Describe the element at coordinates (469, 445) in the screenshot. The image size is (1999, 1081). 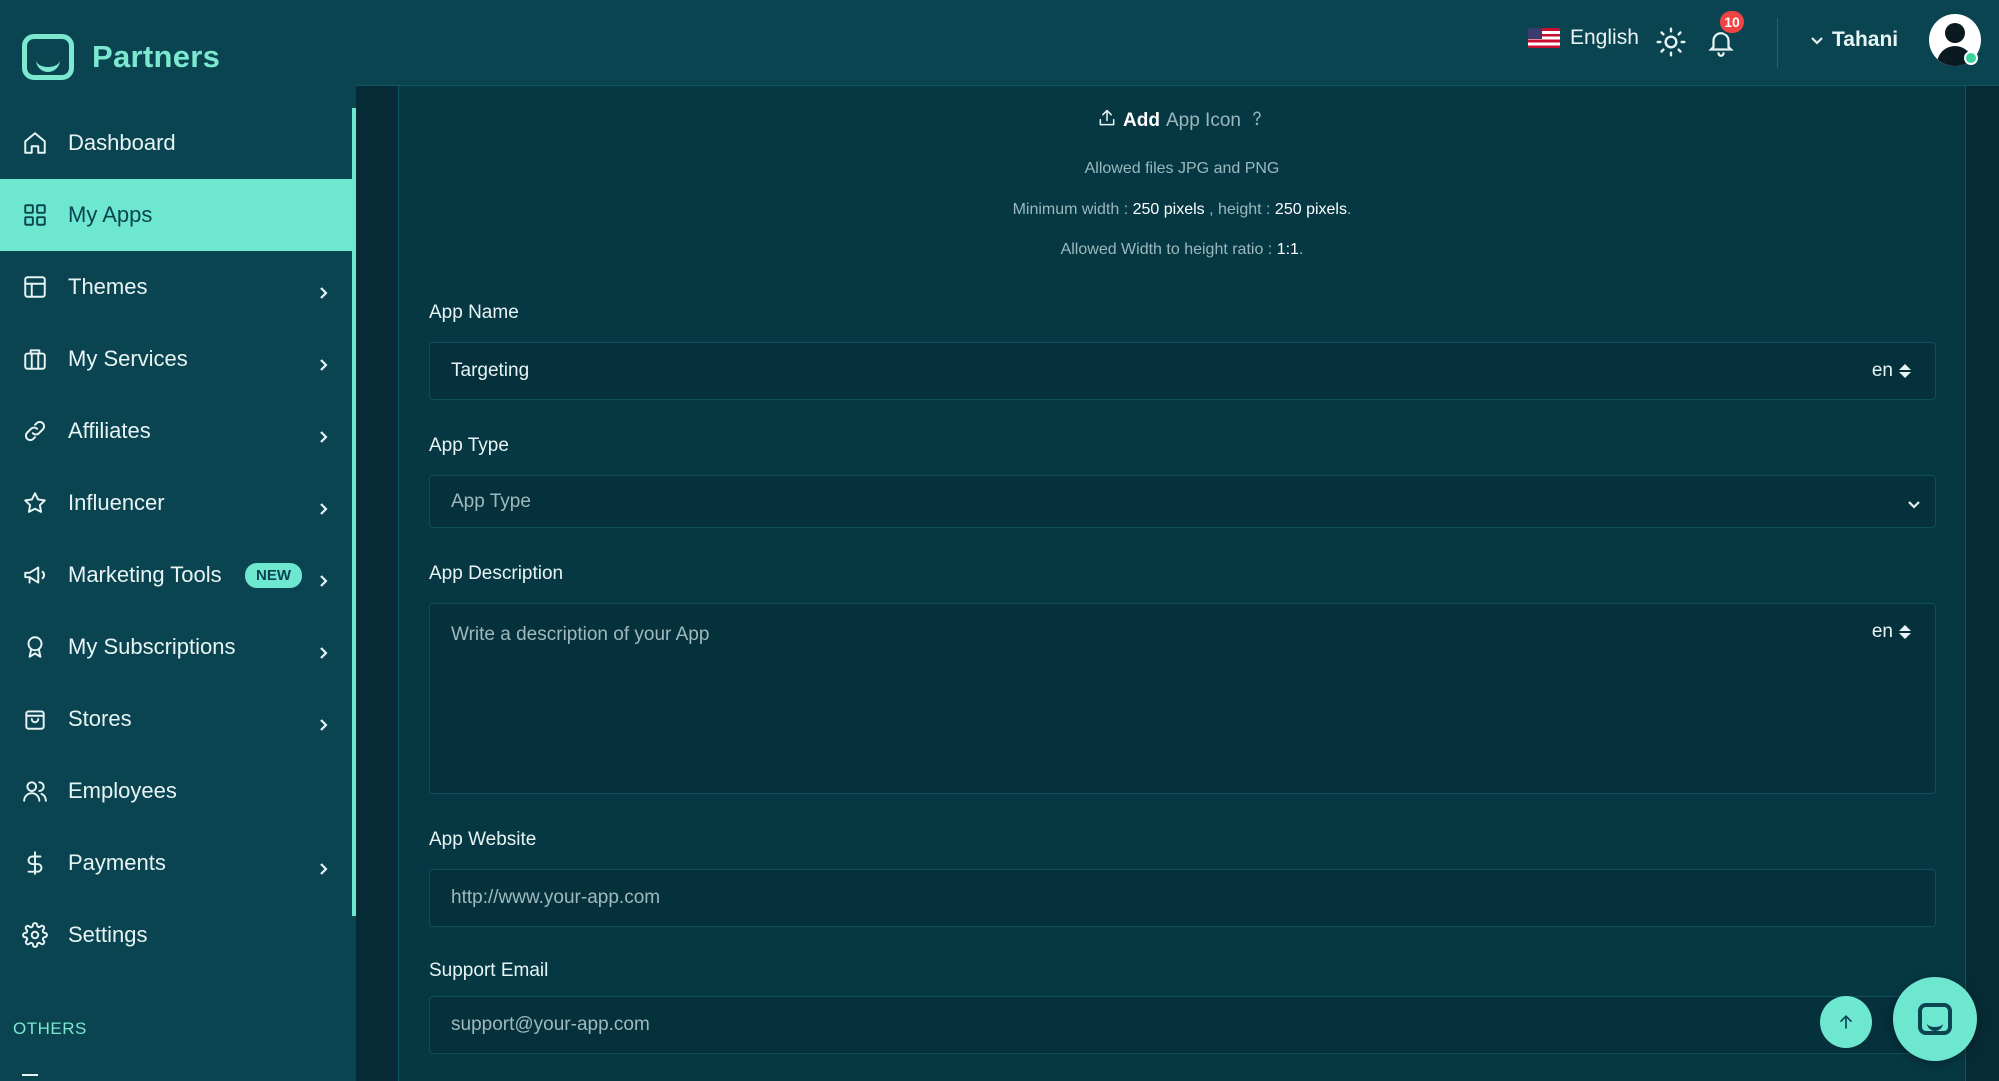
I see `app-type-label: App Type` at that location.